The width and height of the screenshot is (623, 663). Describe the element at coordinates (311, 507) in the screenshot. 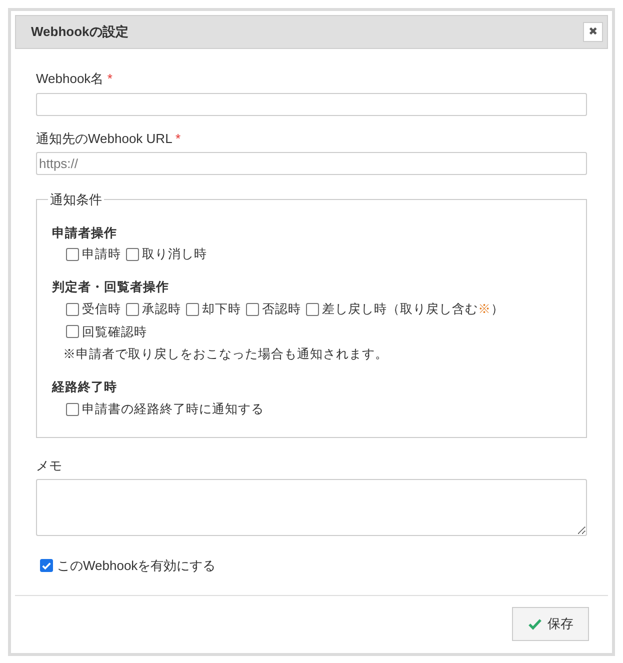

I see `memo-field` at that location.